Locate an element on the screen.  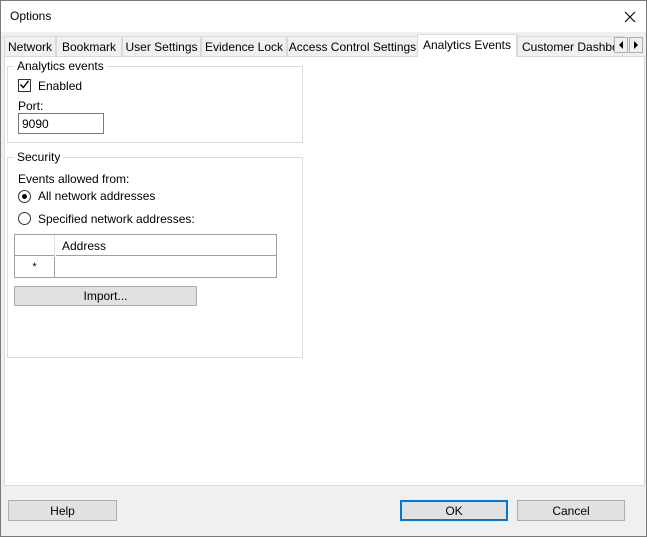
tab-label: User Settings is located at coordinates (161, 47).